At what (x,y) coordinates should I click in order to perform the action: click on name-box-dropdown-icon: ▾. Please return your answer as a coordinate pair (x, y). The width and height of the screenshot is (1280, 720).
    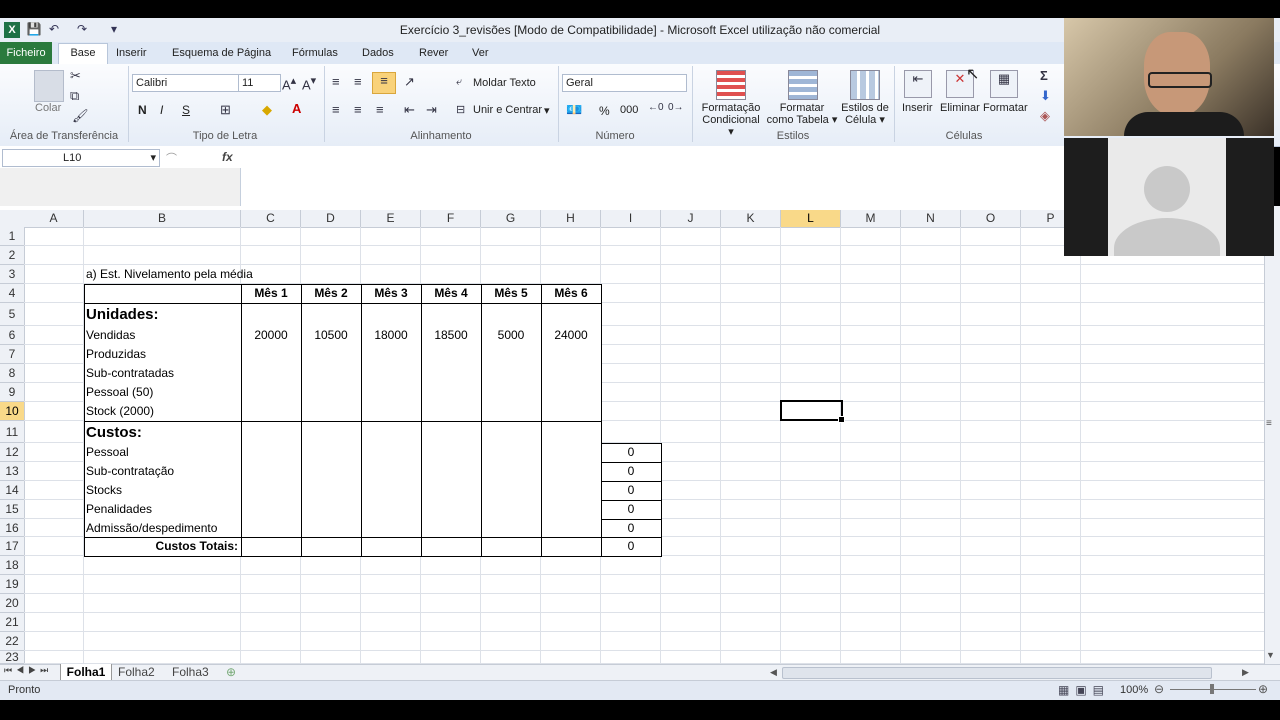
    Looking at the image, I should click on (153, 158).